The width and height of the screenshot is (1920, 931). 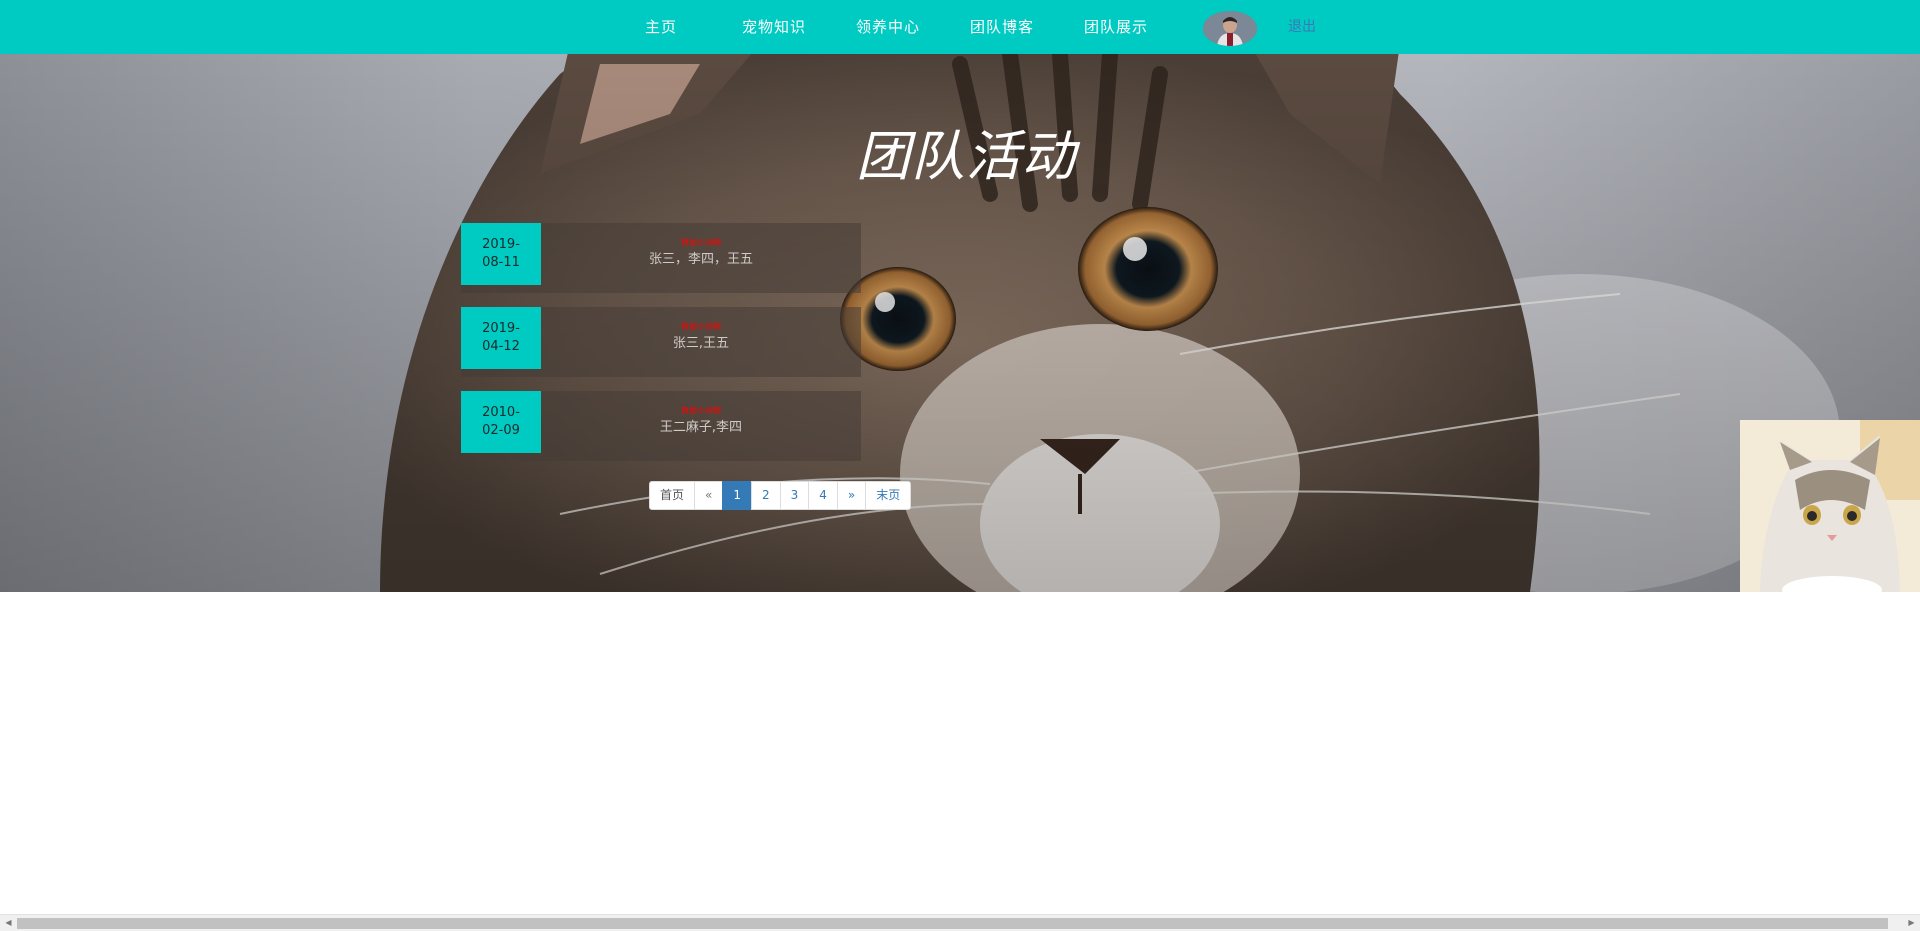 I want to click on scroll-left-icon: ◀, so click(x=8, y=923).